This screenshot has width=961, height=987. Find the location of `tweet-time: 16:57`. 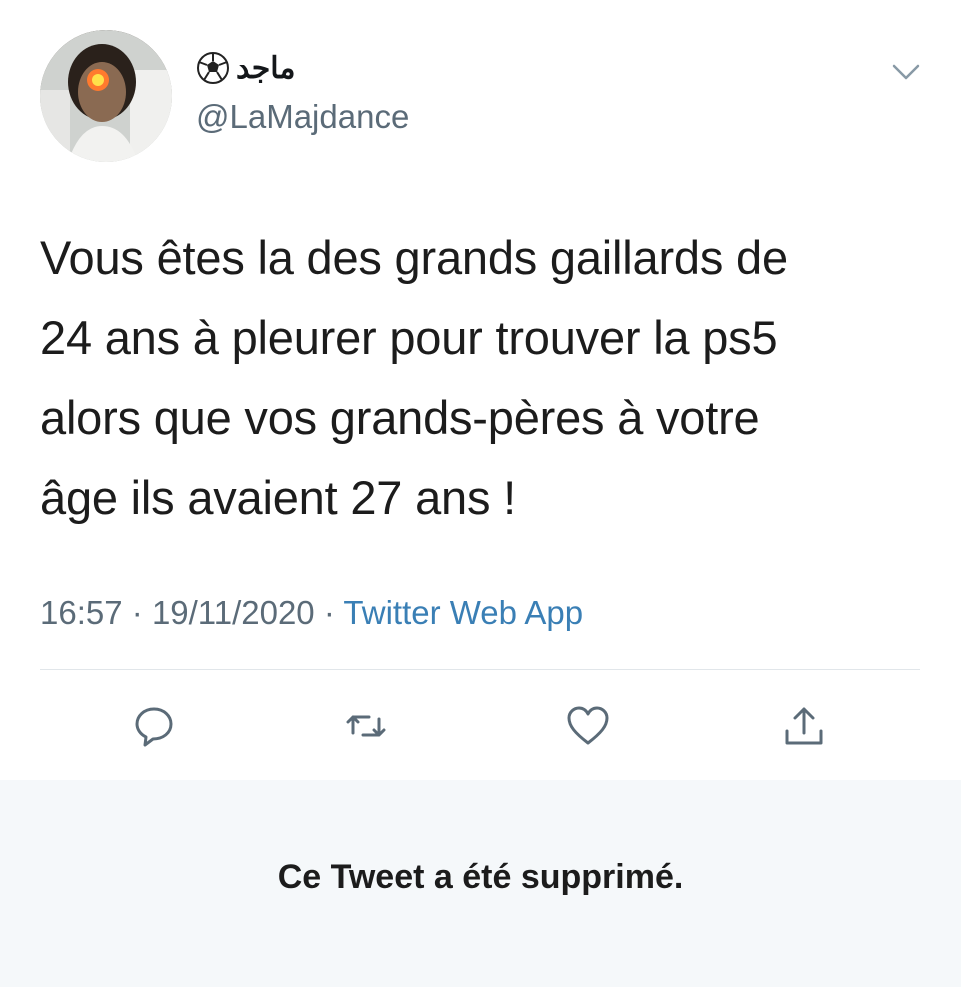

tweet-time: 16:57 is located at coordinates (81, 612).